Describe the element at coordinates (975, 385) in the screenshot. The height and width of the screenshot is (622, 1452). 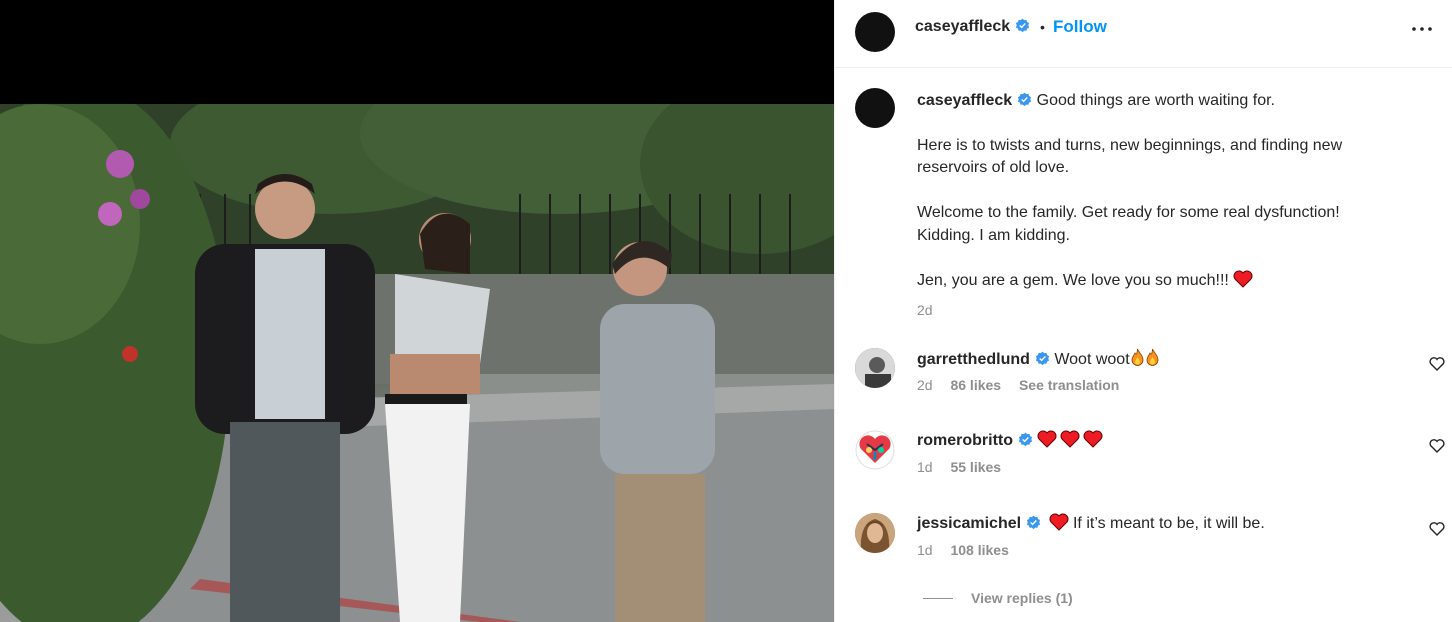
I see `comment-likes: 86 likes` at that location.